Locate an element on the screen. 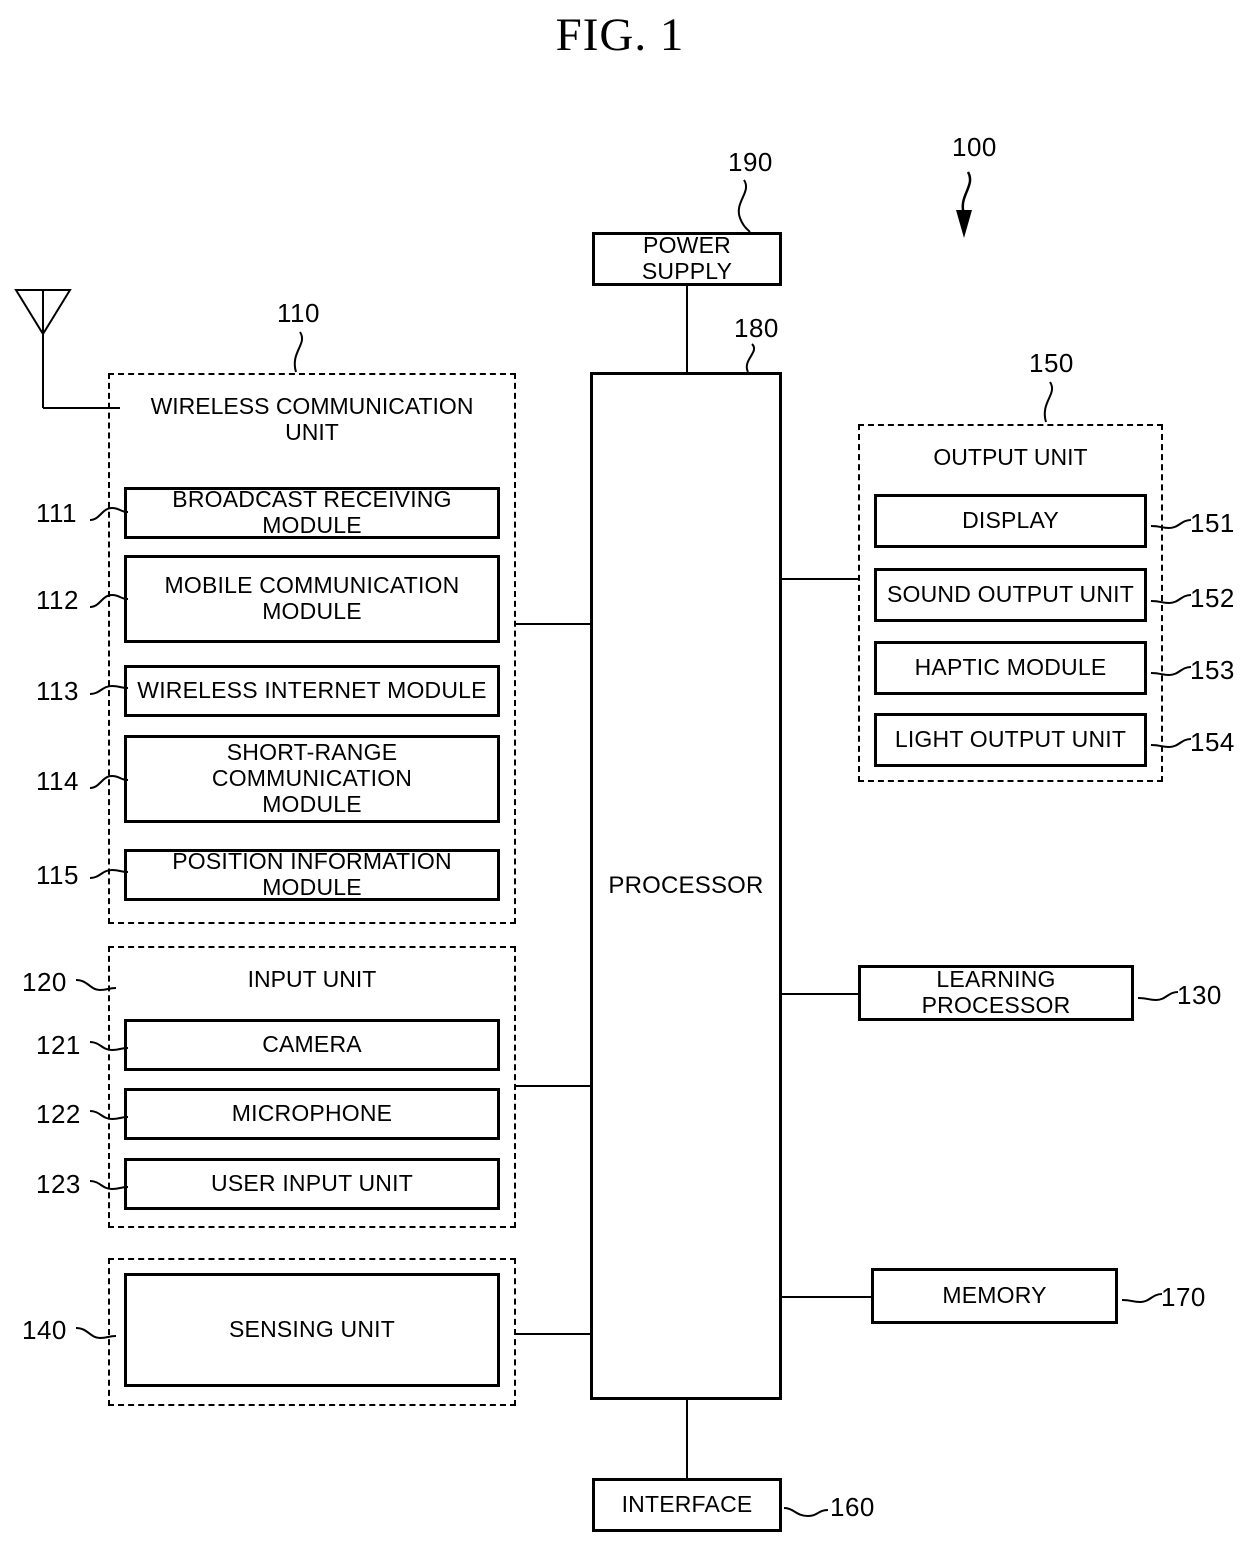 The image size is (1240, 1552). camera-block: CAMERA is located at coordinates (312, 1045).